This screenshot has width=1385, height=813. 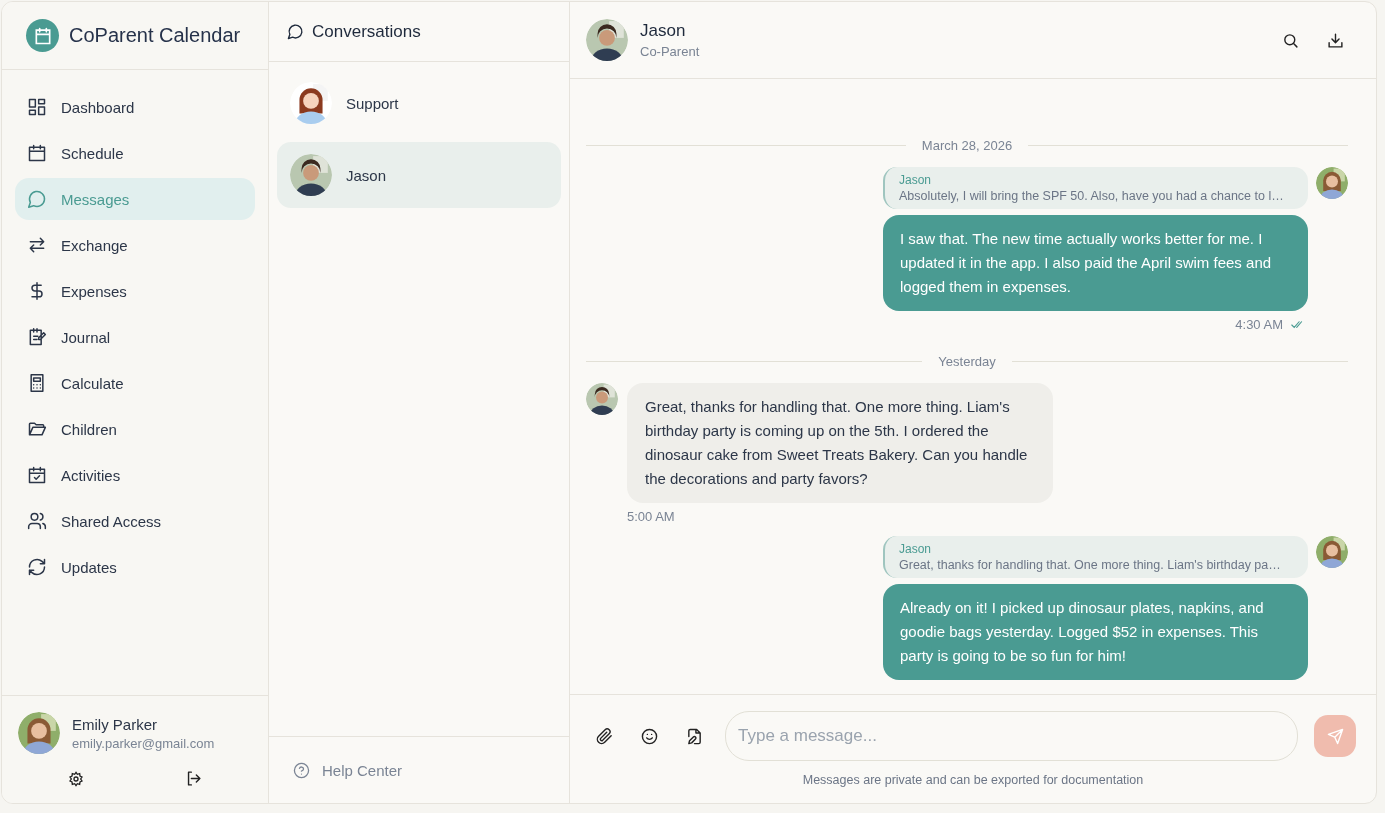 I want to click on nav-item: Expenses, so click(x=135, y=291).